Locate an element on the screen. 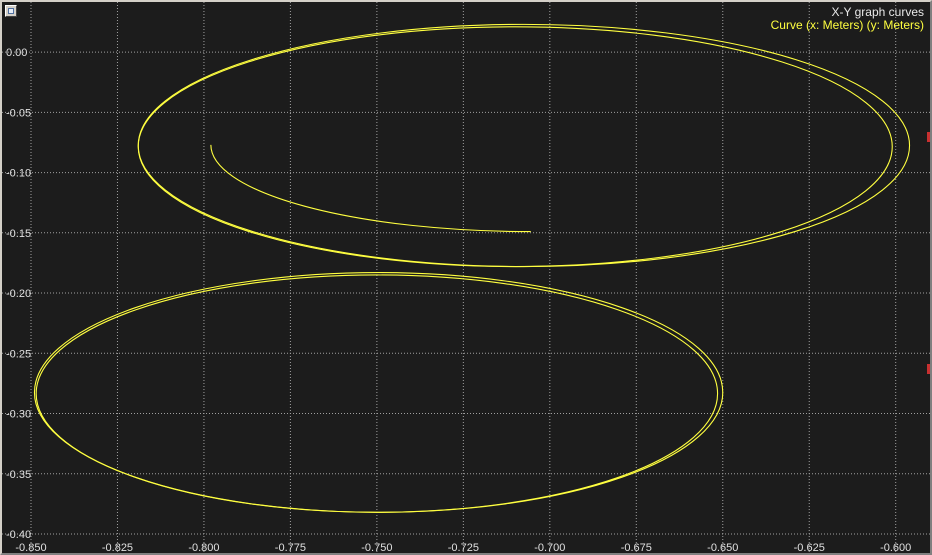 Image resolution: width=932 pixels, height=555 pixels. x-tick-label: -0.650 is located at coordinates (722, 547).